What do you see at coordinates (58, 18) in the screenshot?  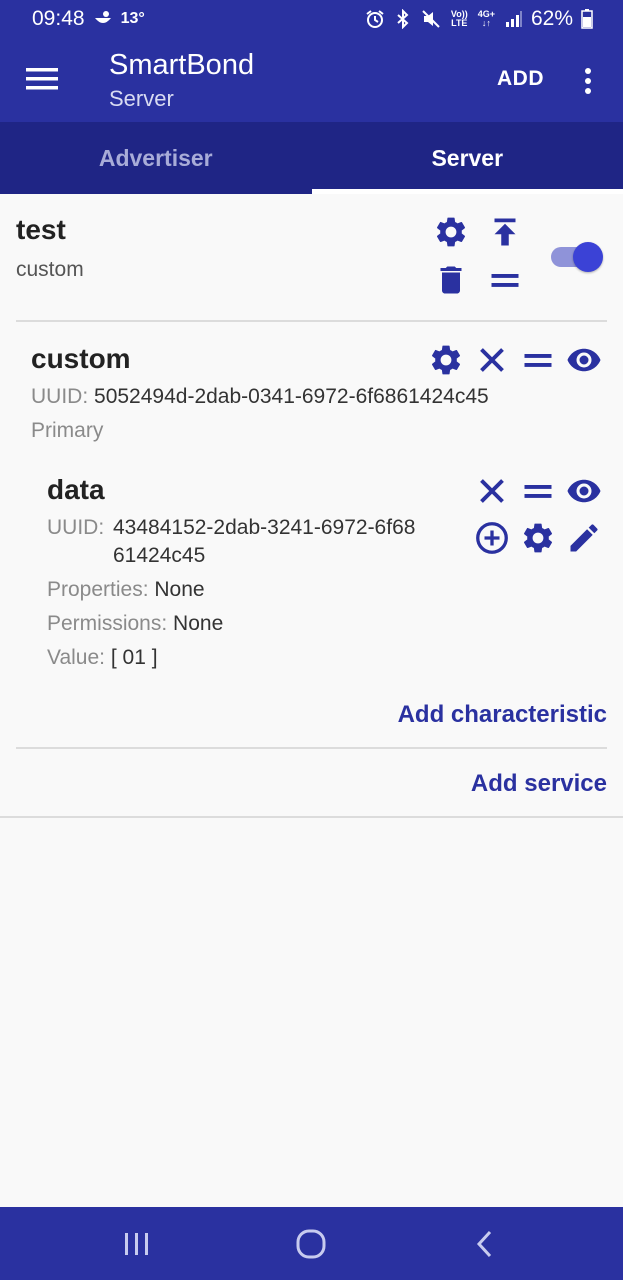 I see `status-time: 09:48` at bounding box center [58, 18].